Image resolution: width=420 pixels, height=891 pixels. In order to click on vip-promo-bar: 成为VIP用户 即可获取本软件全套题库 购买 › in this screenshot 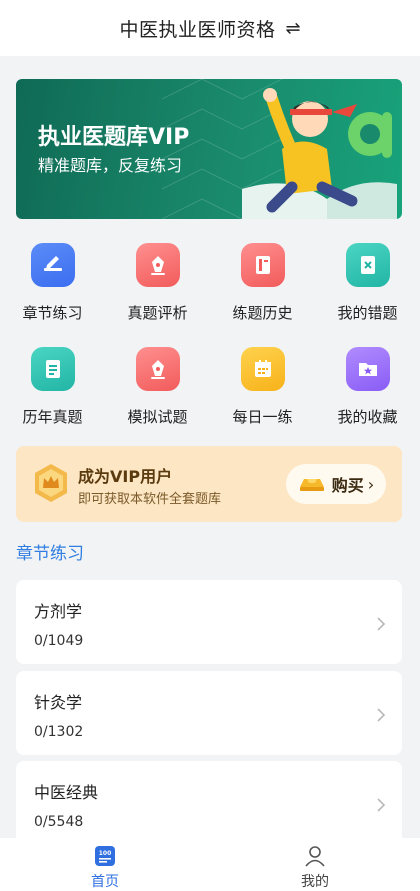, I will do `click(209, 484)`.